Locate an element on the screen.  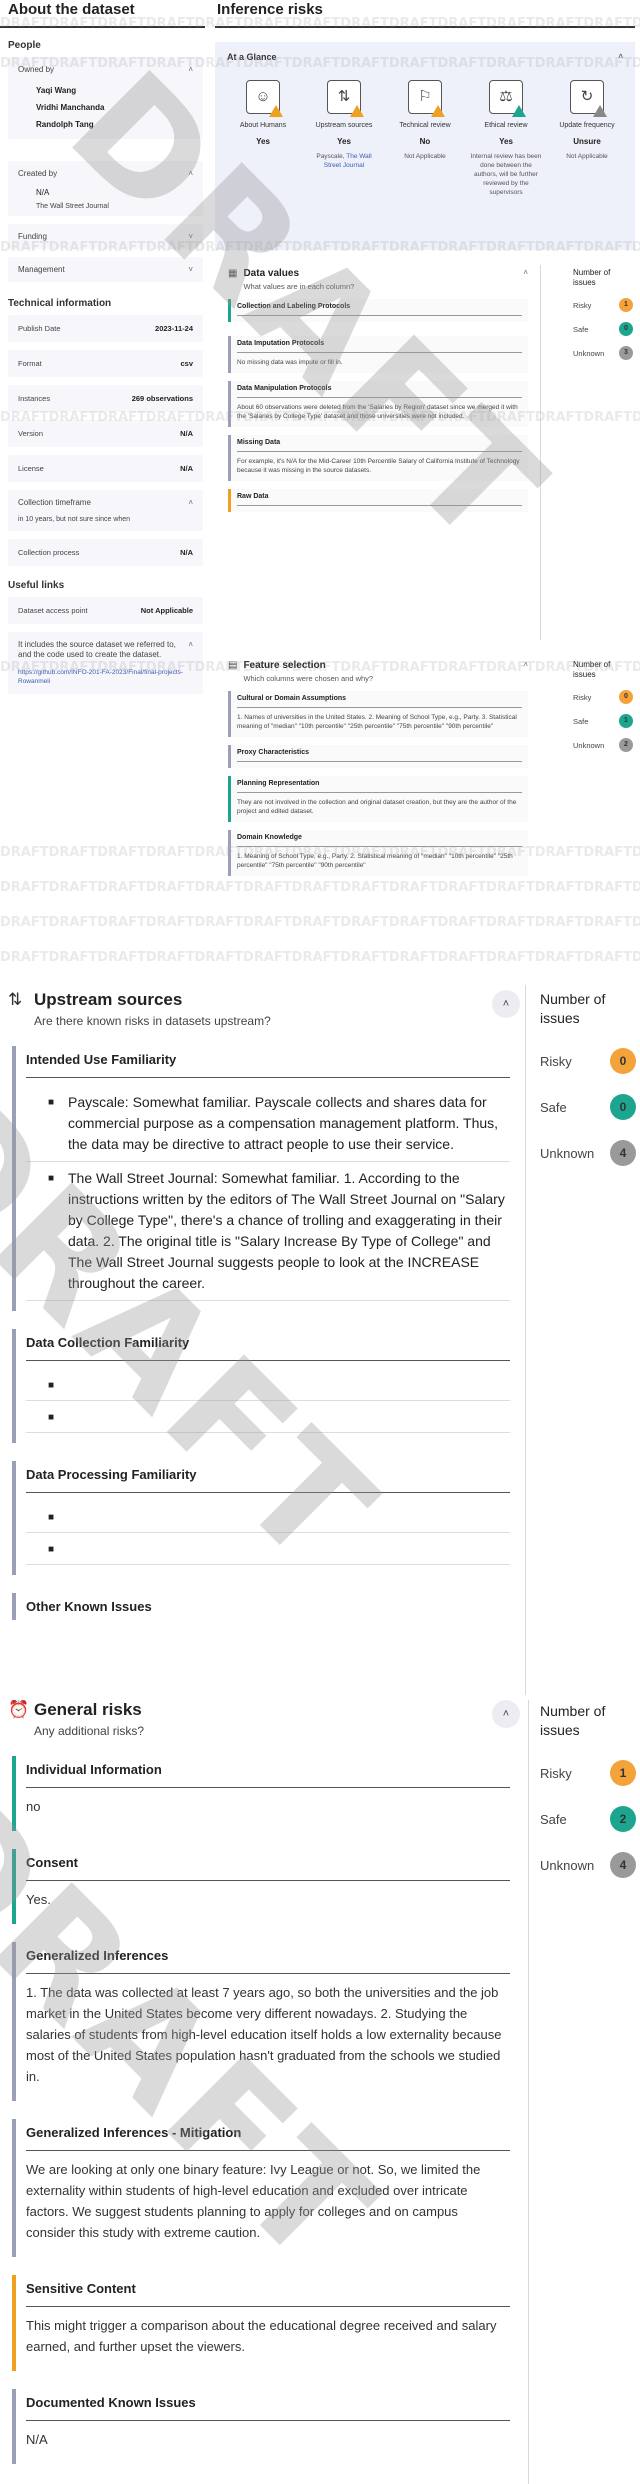
glance-value: Yes is located at coordinates (344, 141).